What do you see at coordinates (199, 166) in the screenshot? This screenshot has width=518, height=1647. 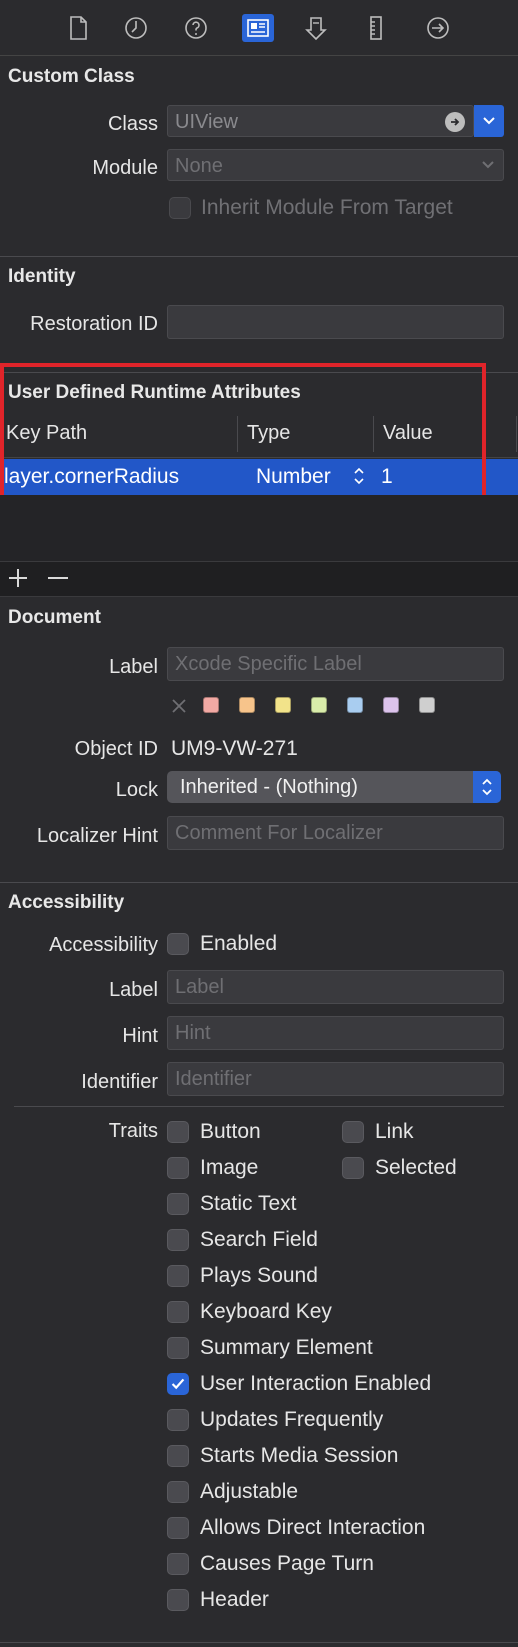 I see `module-value: None` at bounding box center [199, 166].